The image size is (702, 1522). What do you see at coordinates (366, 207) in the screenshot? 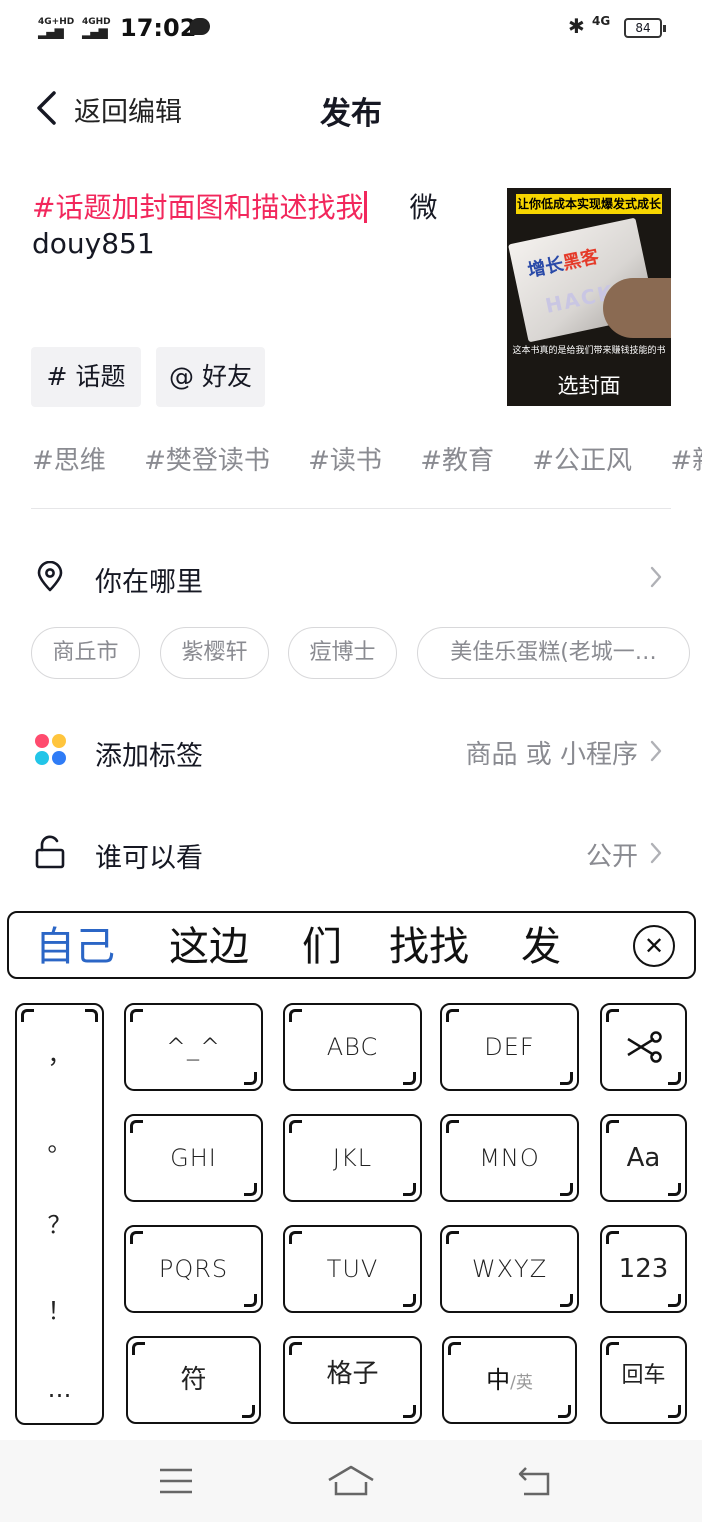
I see `text-caret` at bounding box center [366, 207].